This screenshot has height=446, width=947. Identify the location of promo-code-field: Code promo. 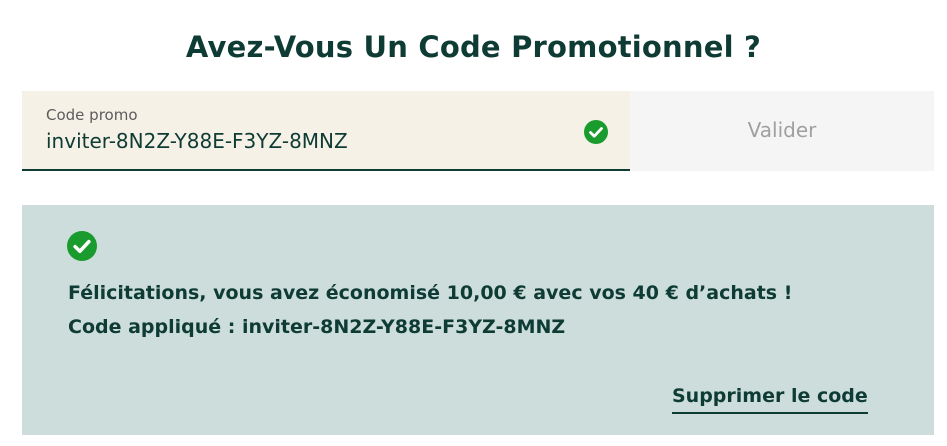
(326, 131).